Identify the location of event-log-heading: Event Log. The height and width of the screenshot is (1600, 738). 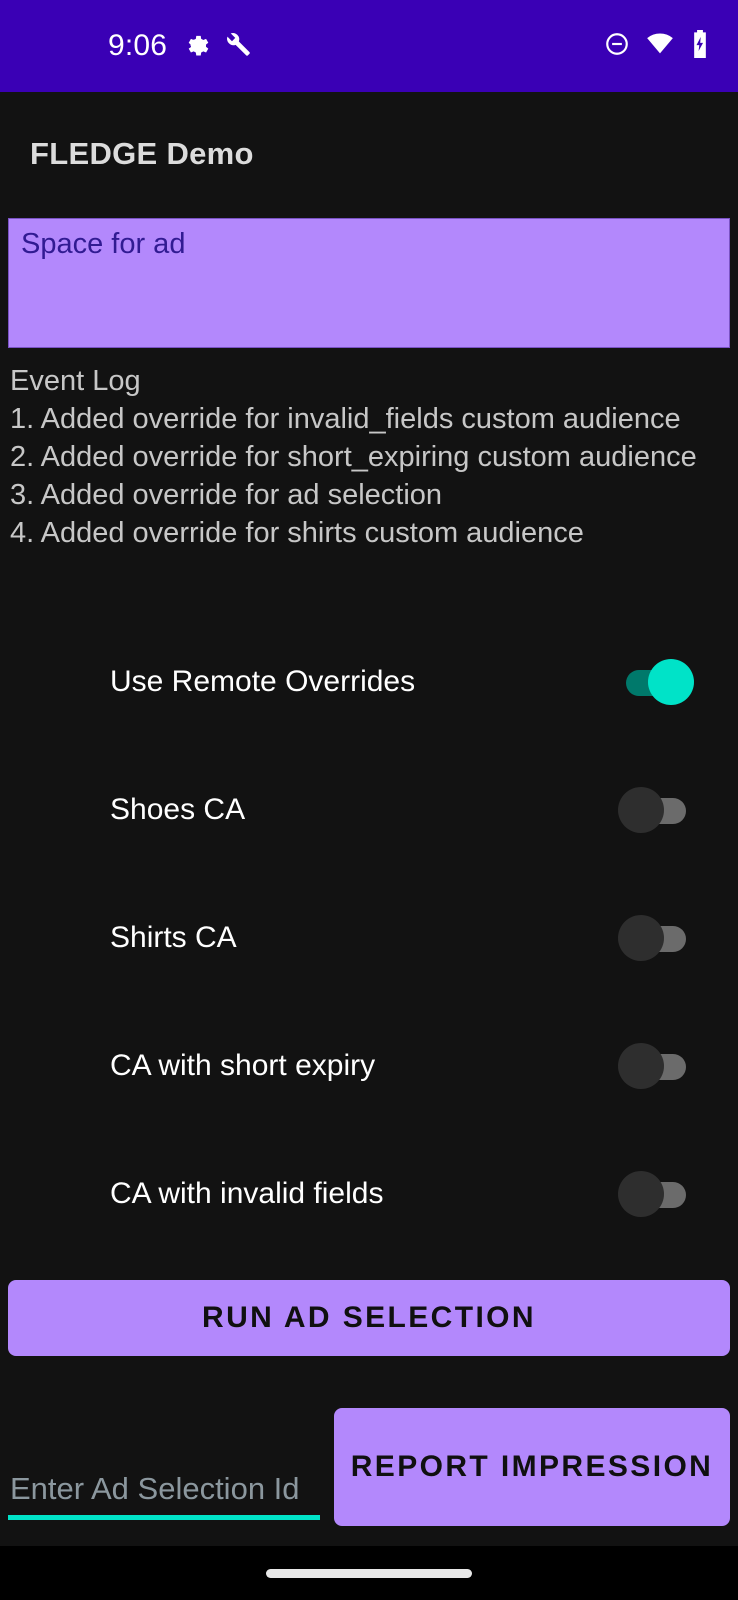
(75, 381).